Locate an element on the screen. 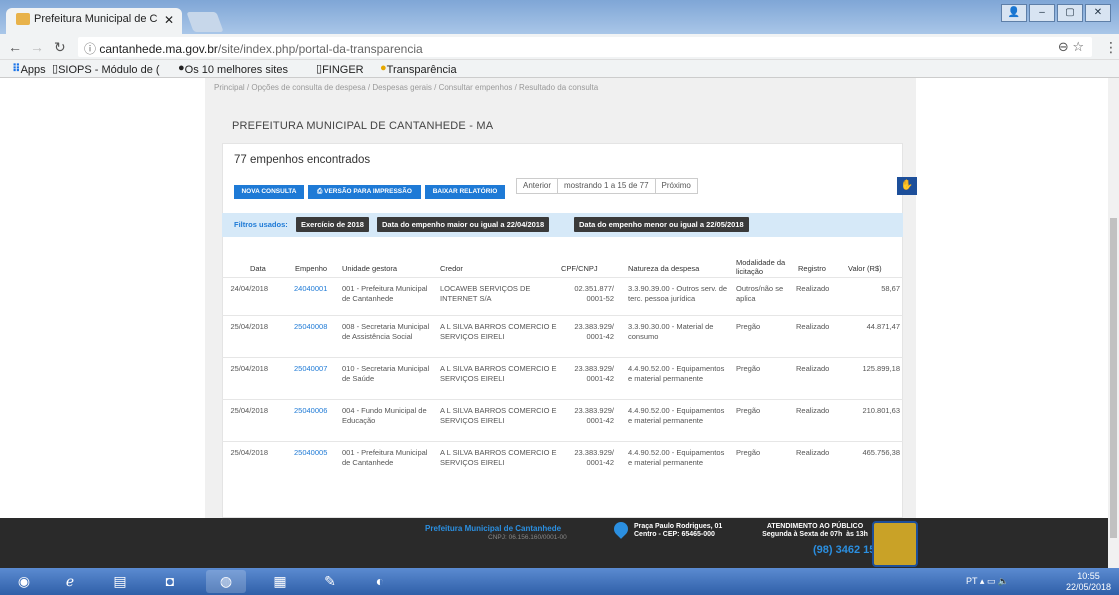 The image size is (1119, 595). explorer-icon: ▤ is located at coordinates (120, 581).